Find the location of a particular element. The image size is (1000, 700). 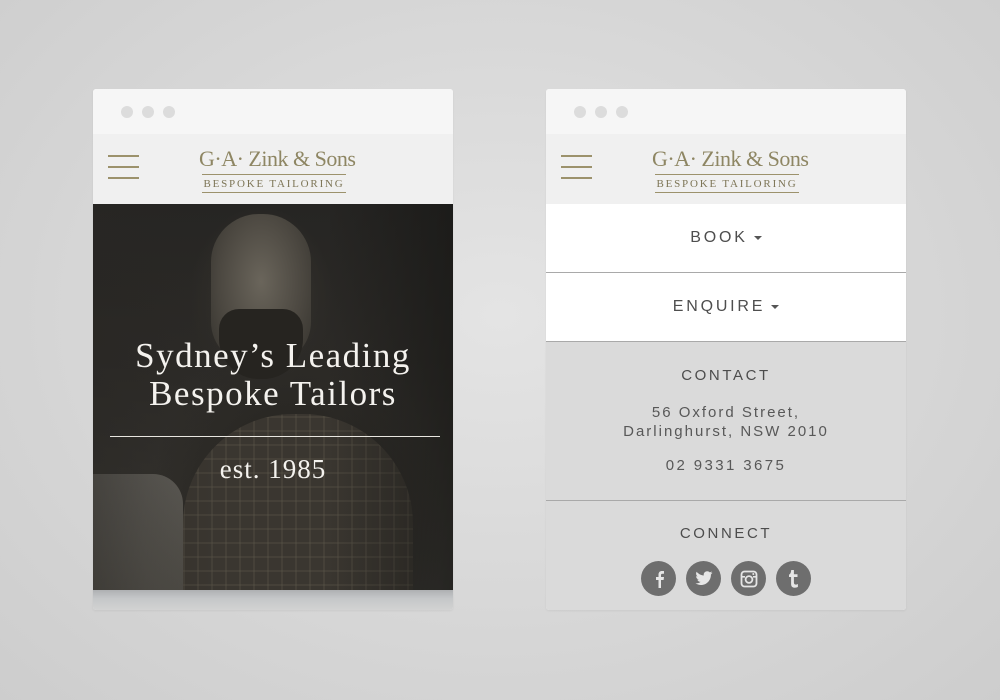

address: 56 Oxford Street, Darlinghurst, NSW 2010 is located at coordinates (726, 422).